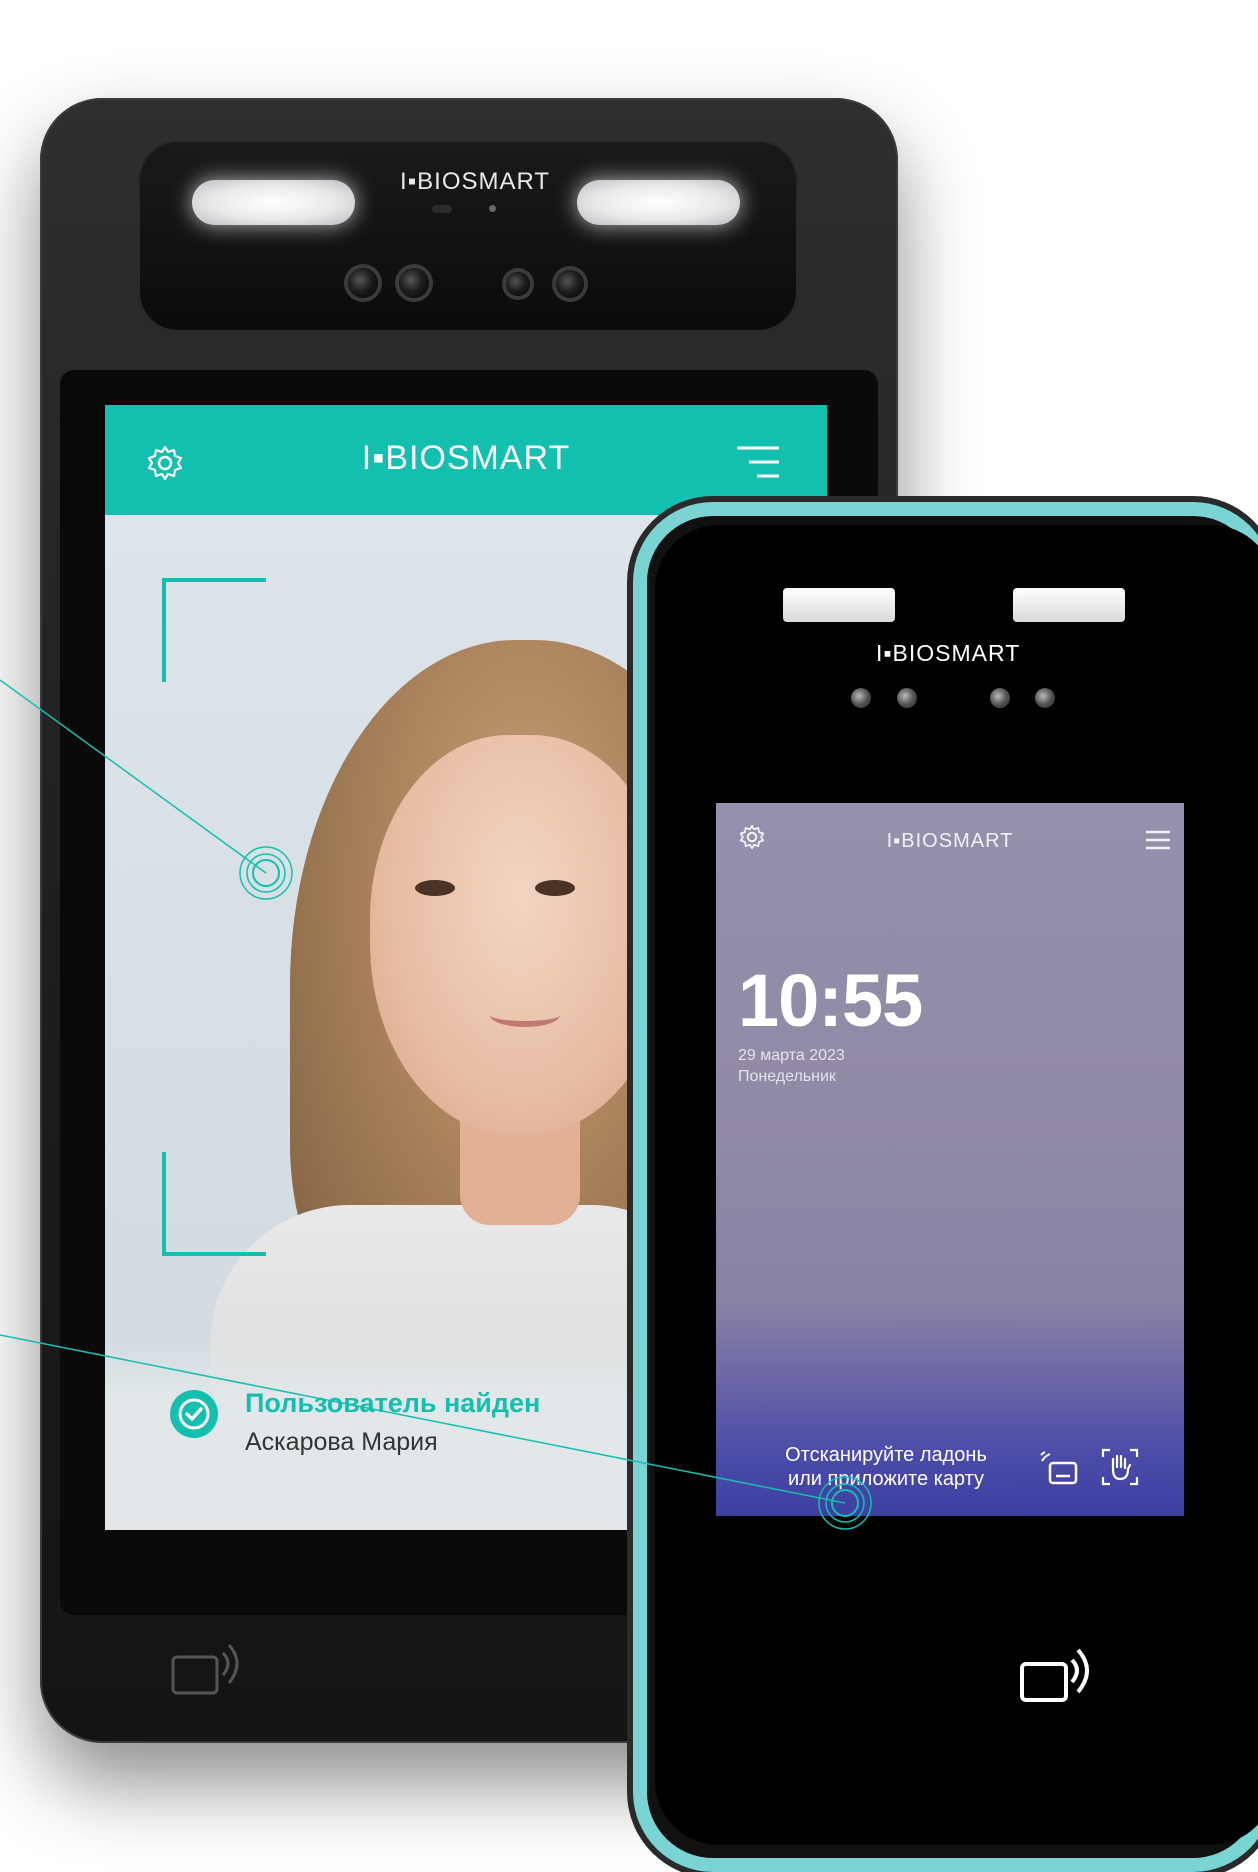 The width and height of the screenshot is (1258, 1872). Describe the element at coordinates (423, 1419) in the screenshot. I see `callout-line-palm` at that location.